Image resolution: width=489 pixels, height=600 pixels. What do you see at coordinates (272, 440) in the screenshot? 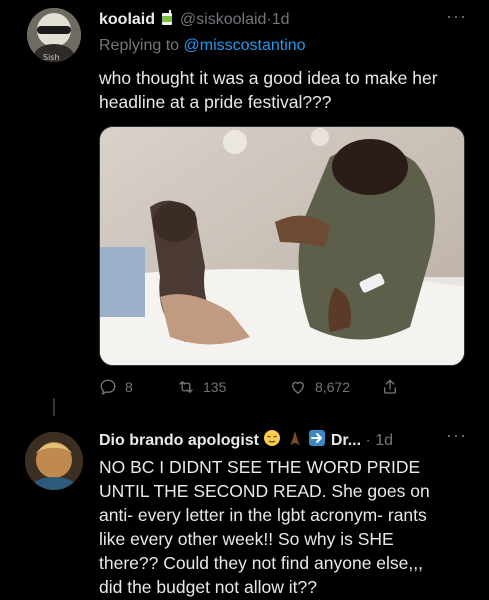
I see `relieved-face-emoji-icon` at bounding box center [272, 440].